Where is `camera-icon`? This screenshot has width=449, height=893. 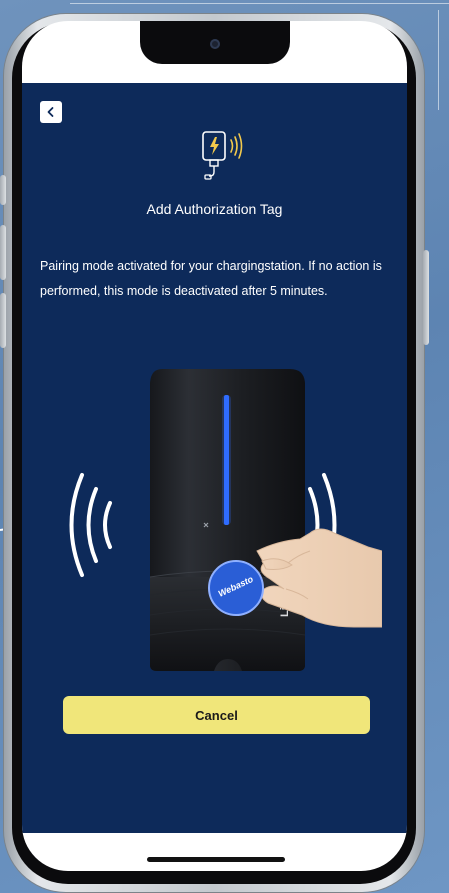
camera-icon is located at coordinates (215, 44).